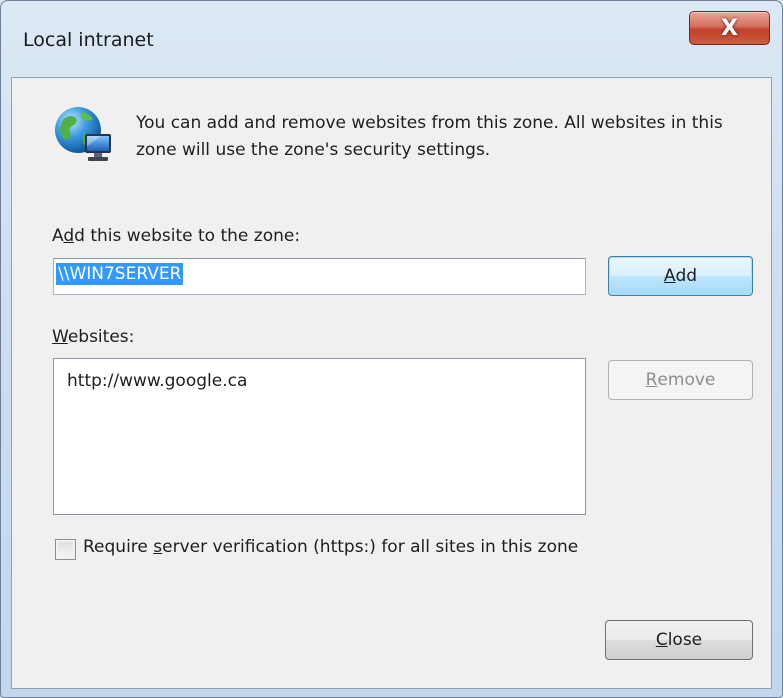 The height and width of the screenshot is (698, 783). Describe the element at coordinates (679, 640) in the screenshot. I see `close-button: Close` at that location.